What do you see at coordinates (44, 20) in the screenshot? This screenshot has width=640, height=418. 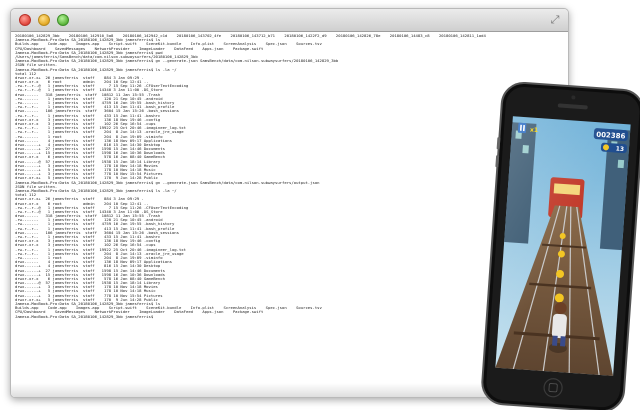 I see `minimize-button` at bounding box center [44, 20].